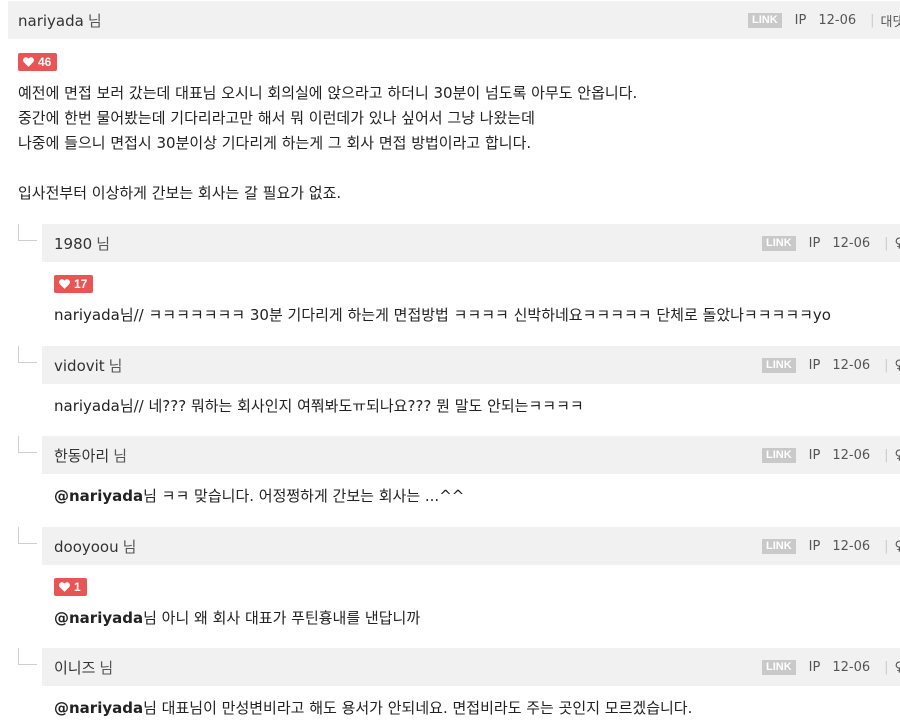 This screenshot has height=726, width=900. Describe the element at coordinates (837, 20) in the screenshot. I see `comment-date: 12-06` at that location.